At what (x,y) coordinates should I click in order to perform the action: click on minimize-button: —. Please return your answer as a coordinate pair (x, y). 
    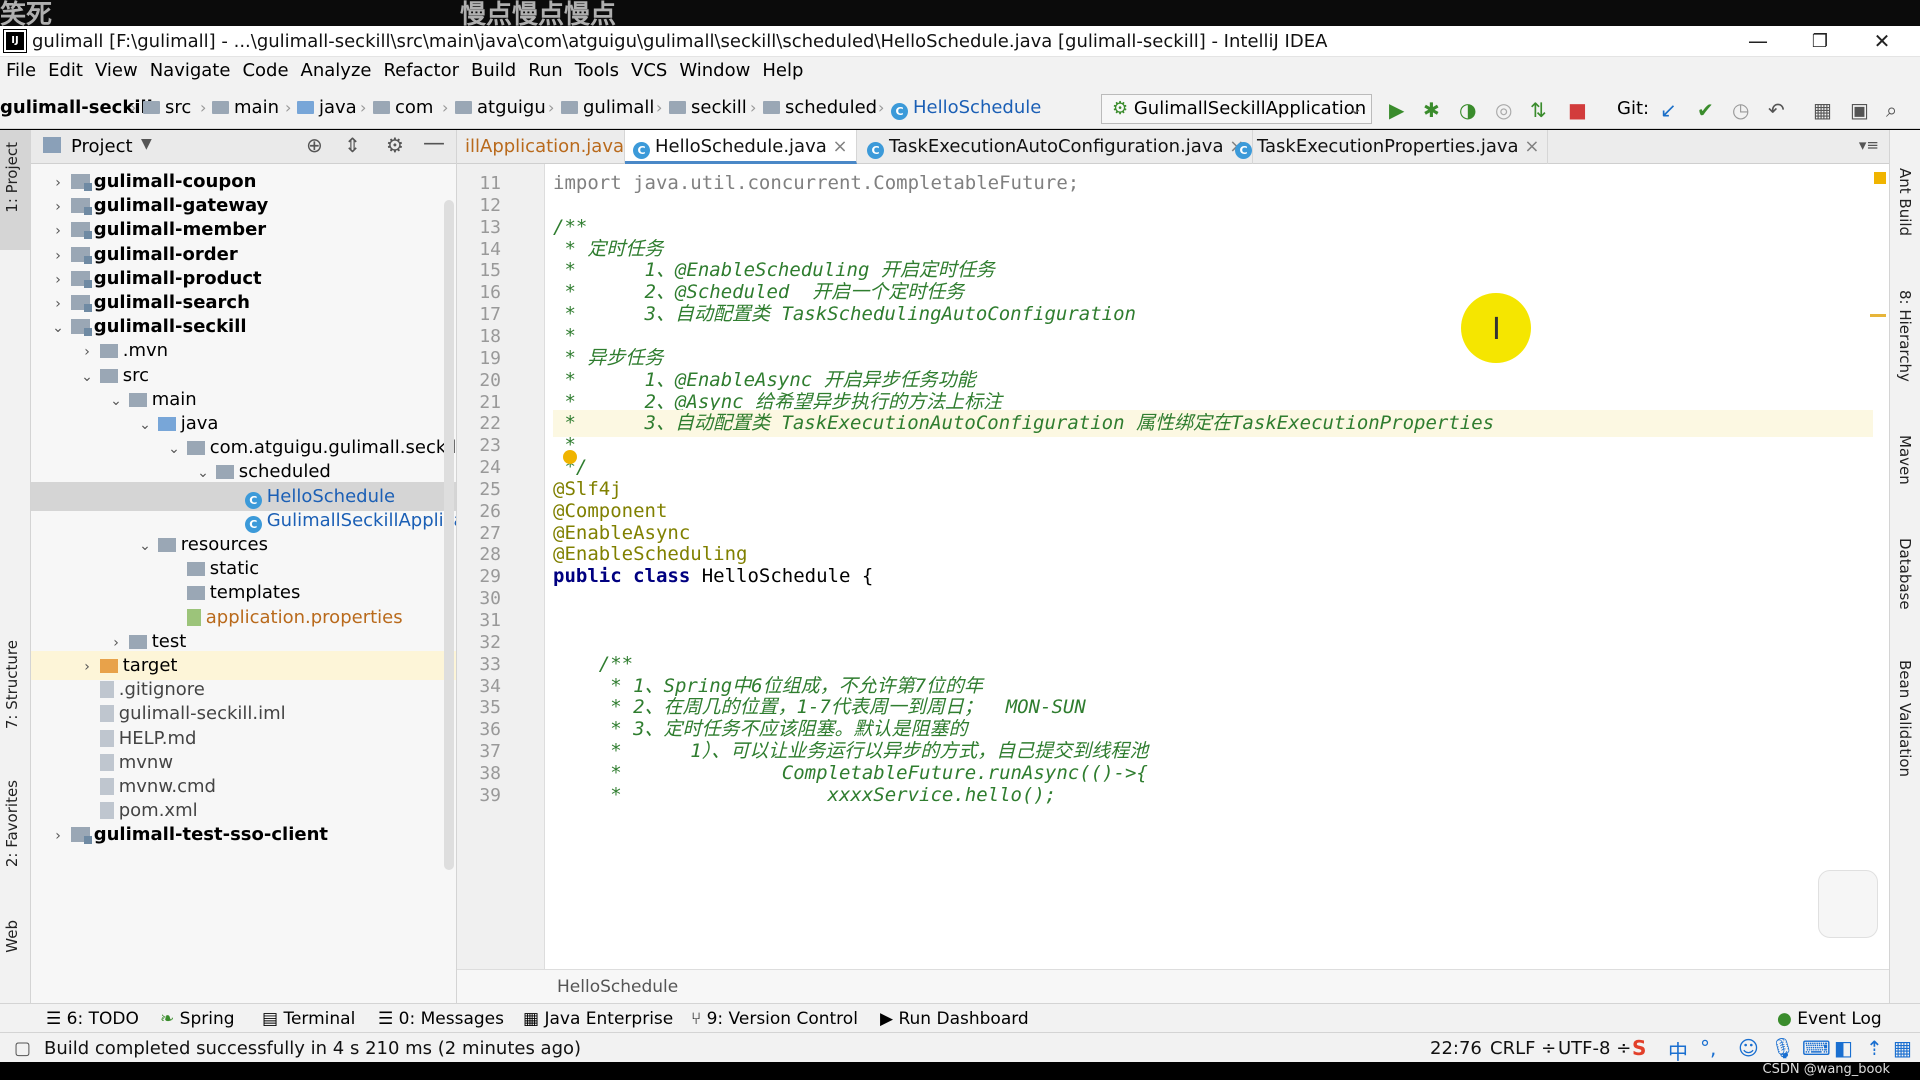
    Looking at the image, I should click on (1758, 41).